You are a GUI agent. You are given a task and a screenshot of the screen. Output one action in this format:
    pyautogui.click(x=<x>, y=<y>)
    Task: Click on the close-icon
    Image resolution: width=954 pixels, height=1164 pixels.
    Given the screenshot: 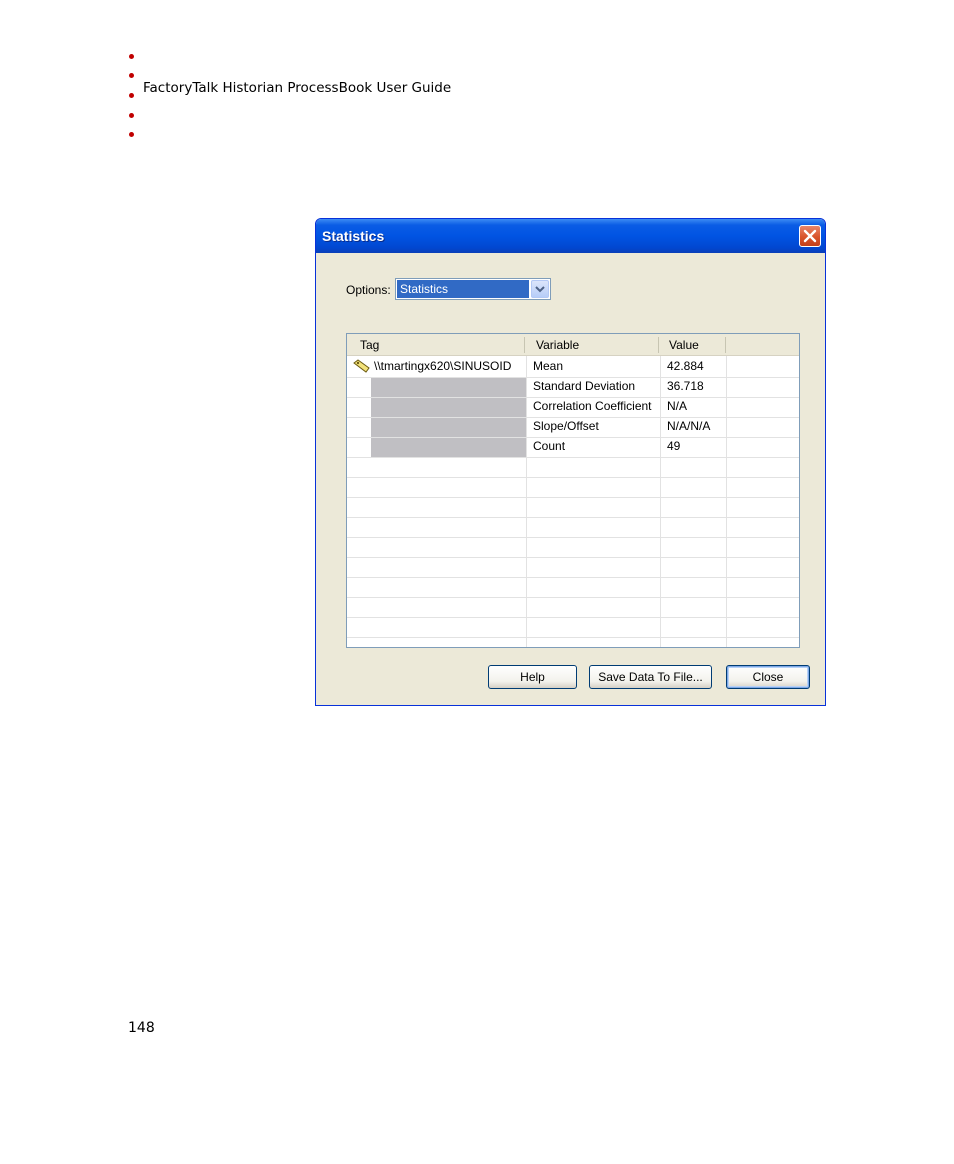 What is the action you would take?
    pyautogui.click(x=810, y=236)
    